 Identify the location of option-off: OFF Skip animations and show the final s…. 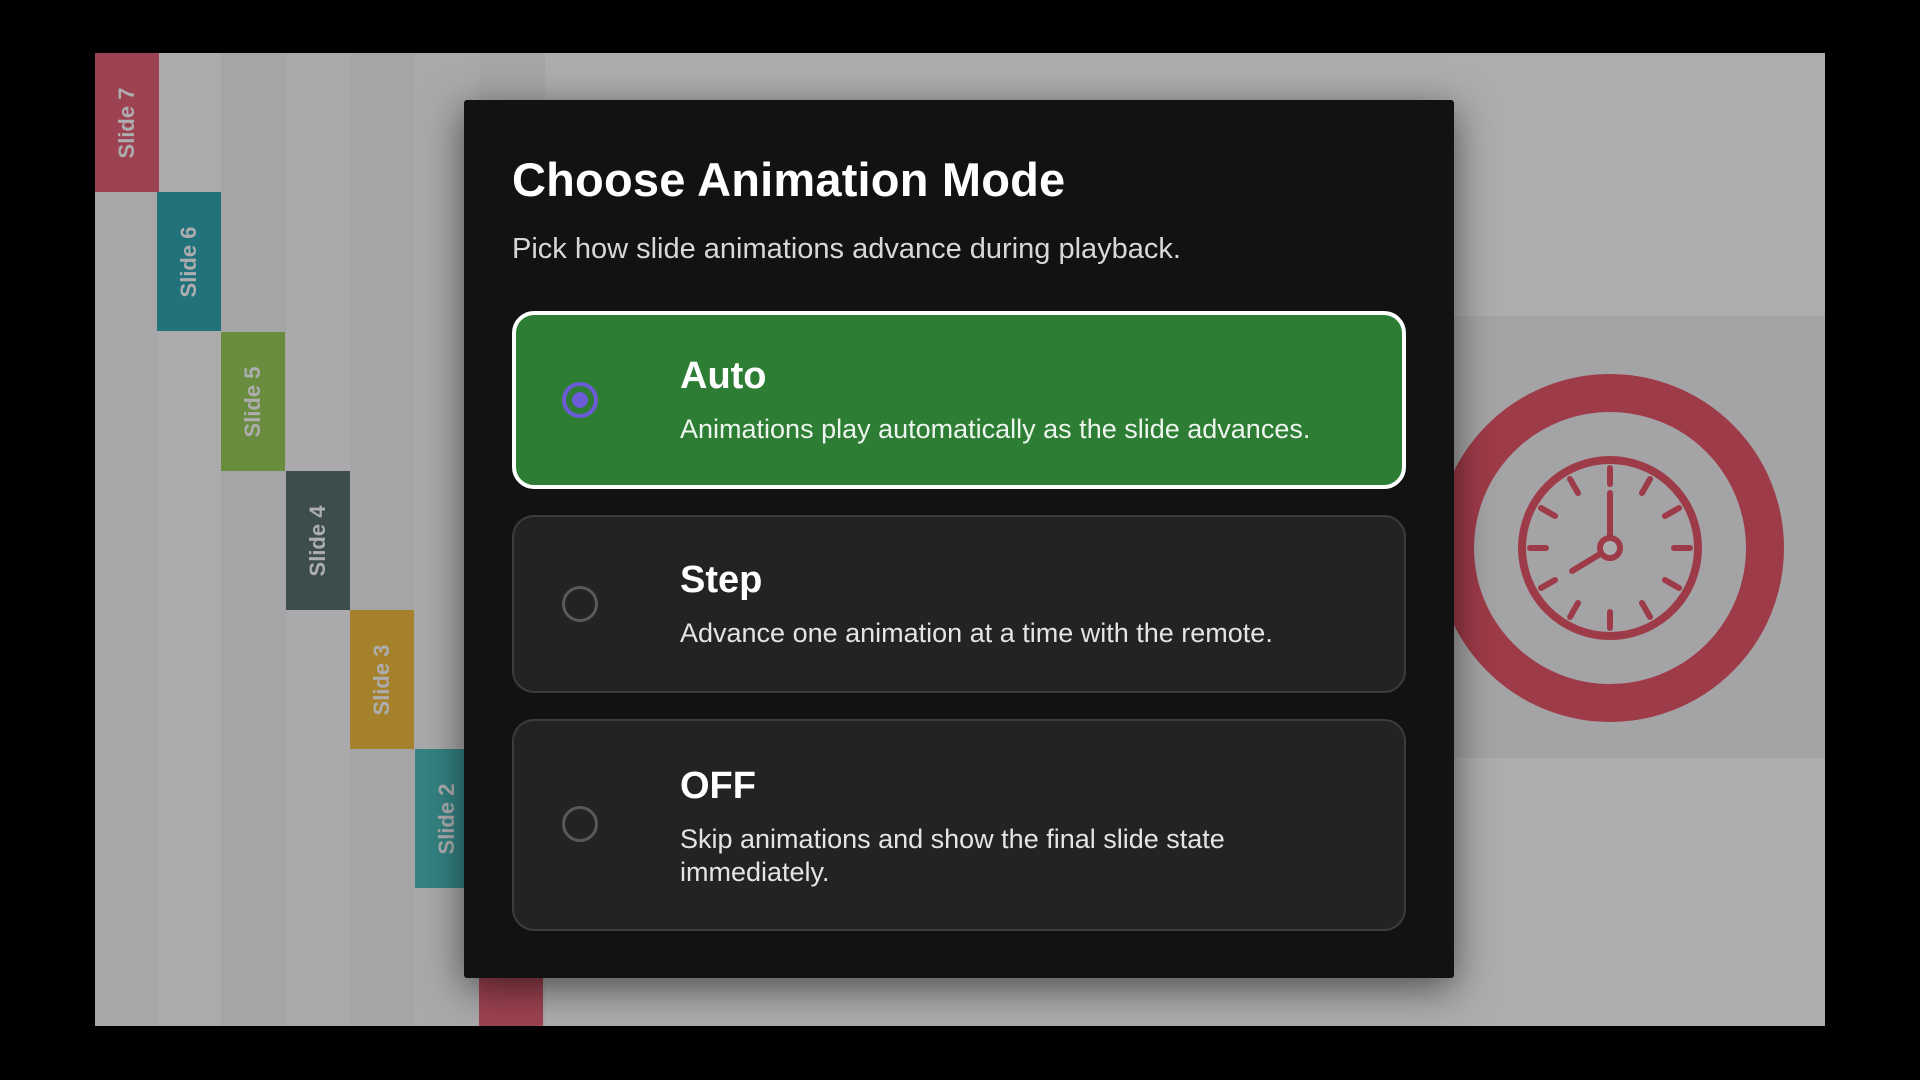
(959, 825).